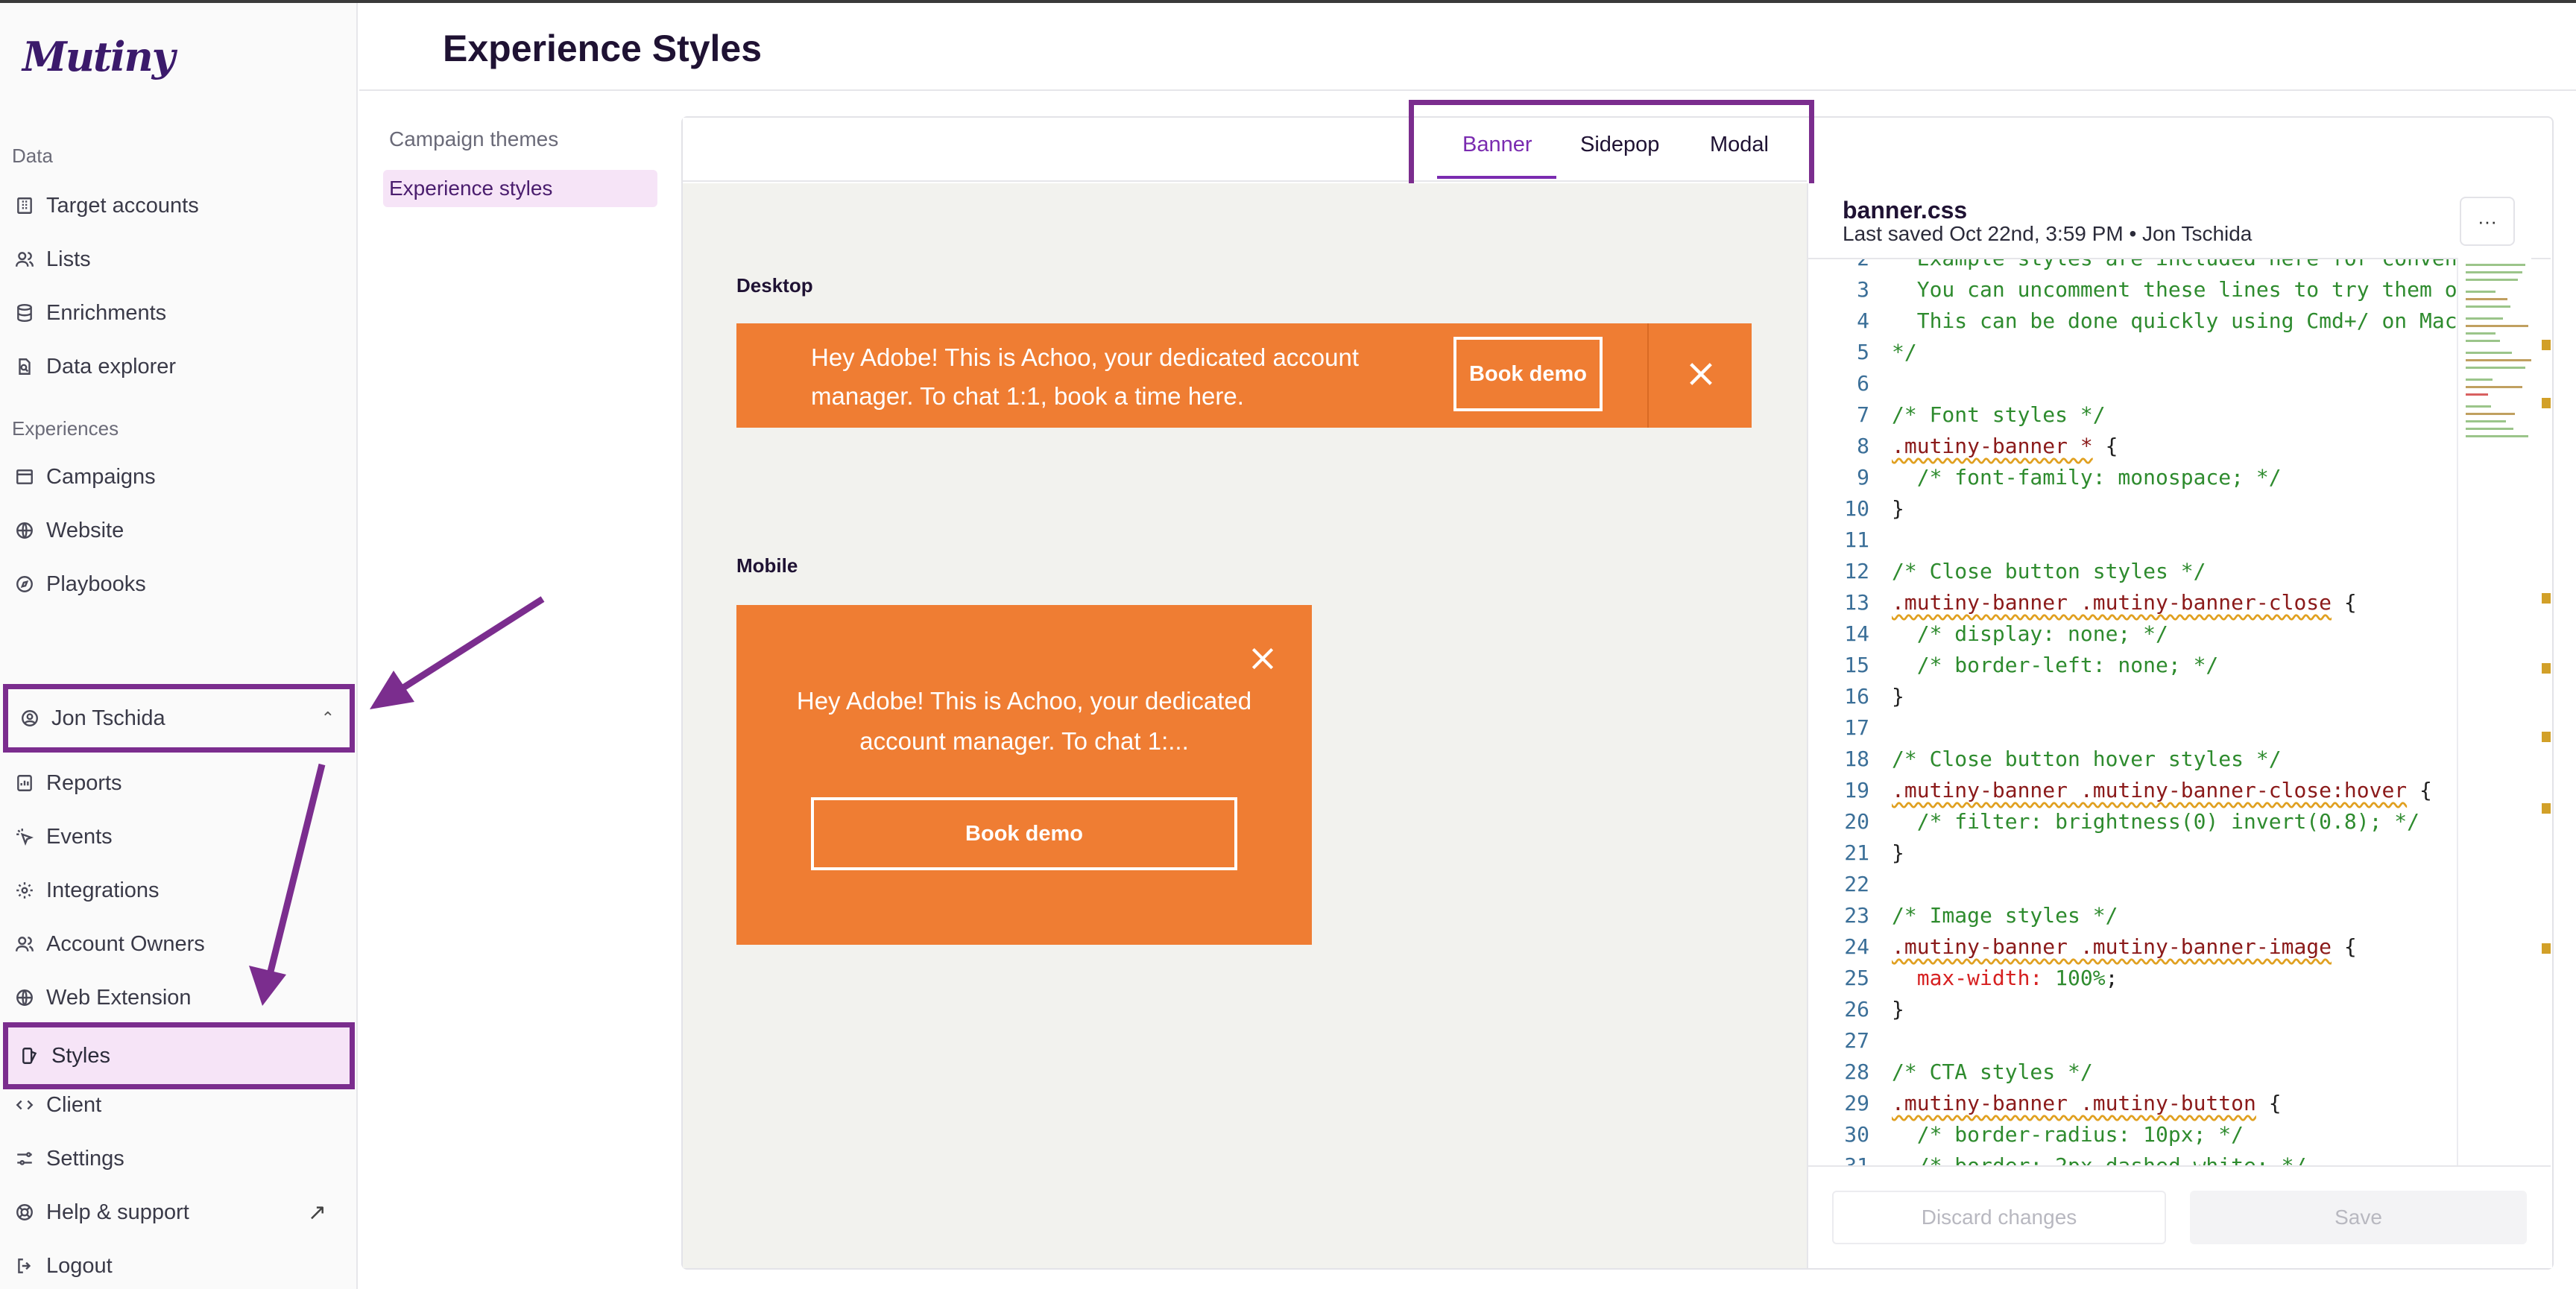 This screenshot has width=2576, height=1289. I want to click on line-number: 17, so click(1857, 727).